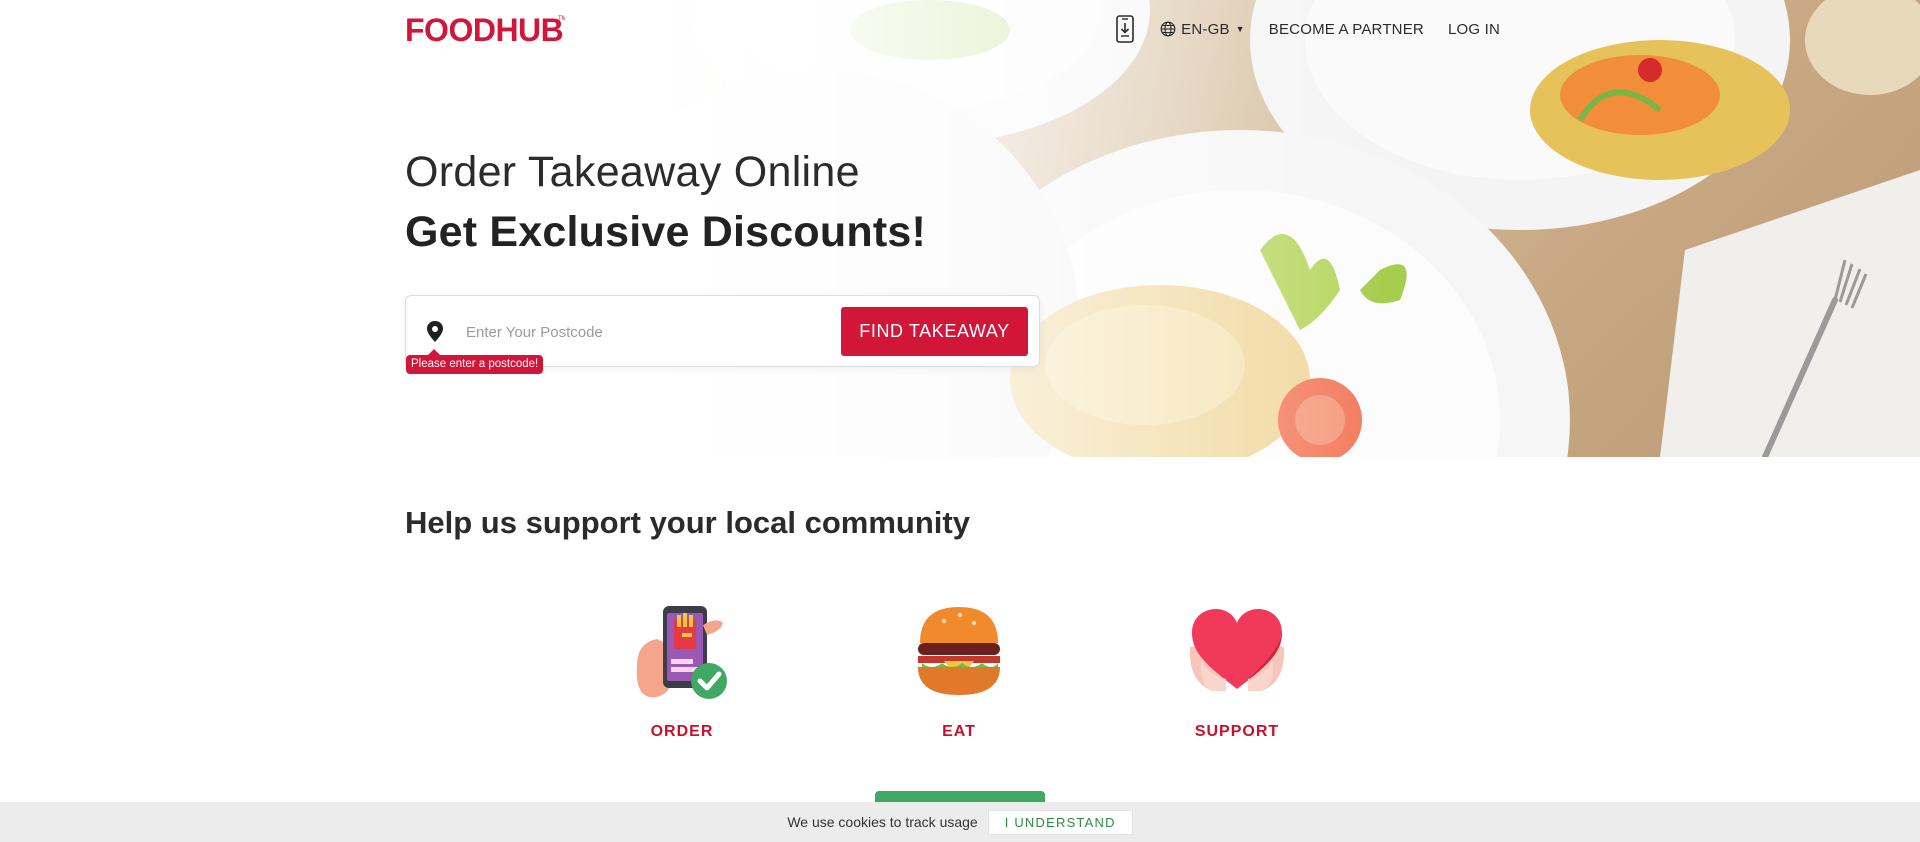 The image size is (1920, 842). I want to click on cookie-accept-button: I UNDERSTAND, so click(1060, 822).